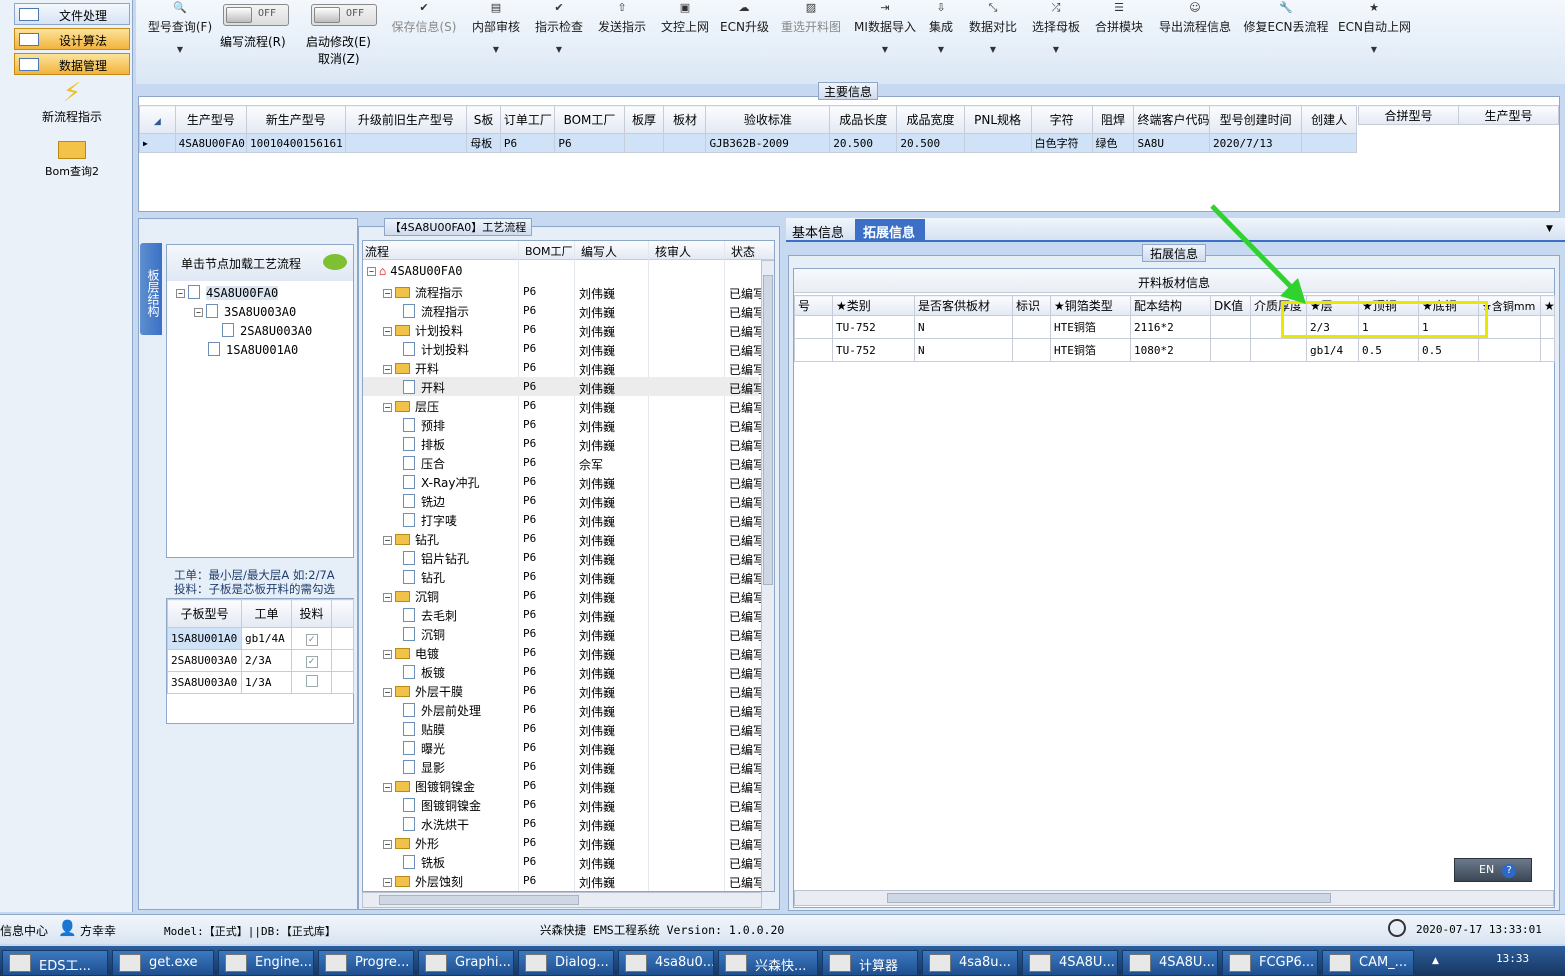  I want to click on column-header: 合拼型号, so click(1408, 115).